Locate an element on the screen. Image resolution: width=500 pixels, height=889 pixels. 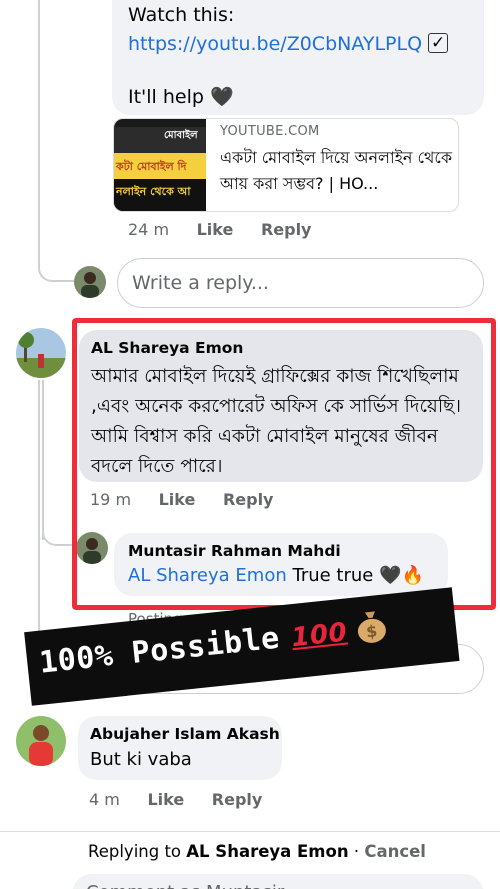
comment-composer-input: Comment as Muntasir is located at coordinates (278, 881).